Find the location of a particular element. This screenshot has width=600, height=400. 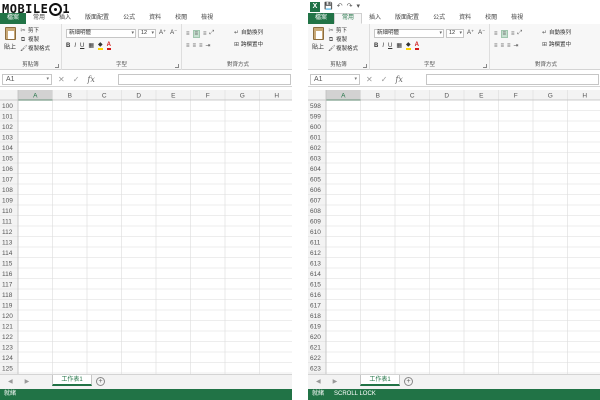

redo-icon: ↷ is located at coordinates (350, 7).